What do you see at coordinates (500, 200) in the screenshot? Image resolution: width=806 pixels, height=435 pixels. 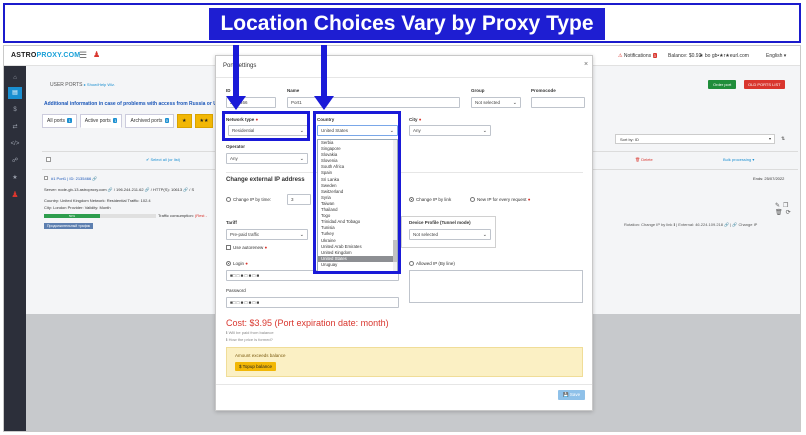 I see `new-ip-every-request-radio: New IP for every request ●` at bounding box center [500, 200].